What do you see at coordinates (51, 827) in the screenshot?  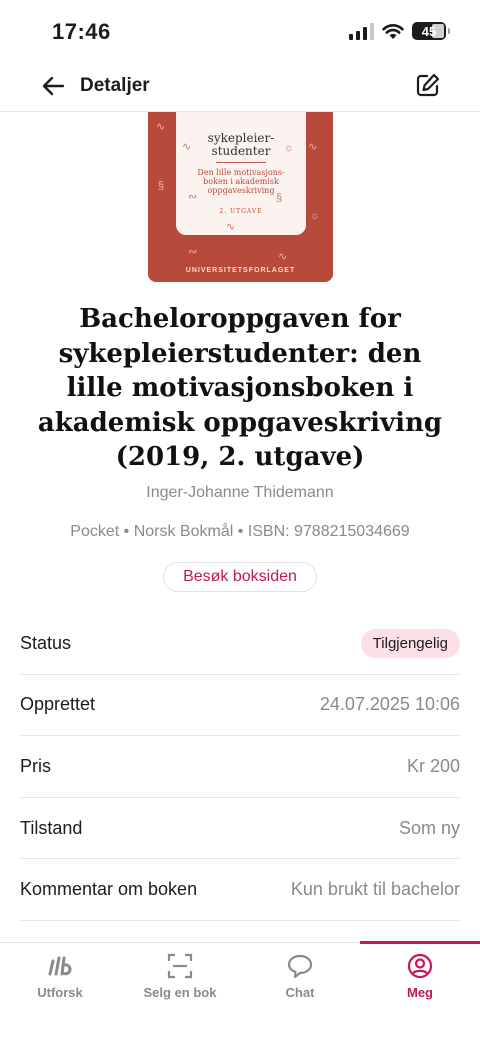 I see `detail-label: Tilstand` at bounding box center [51, 827].